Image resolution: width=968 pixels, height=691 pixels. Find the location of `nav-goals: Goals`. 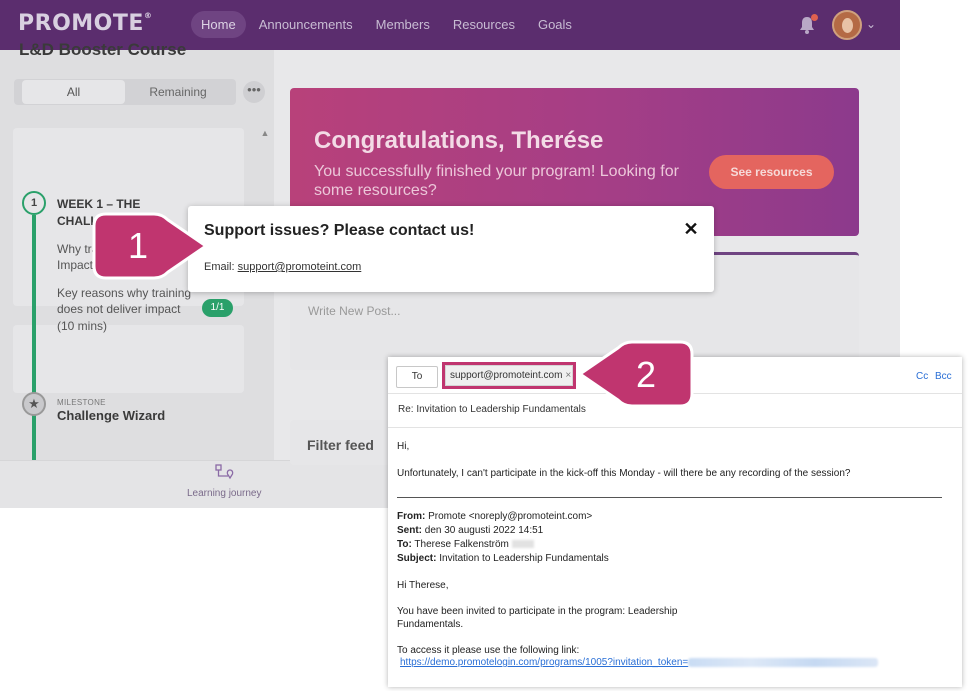

nav-goals: Goals is located at coordinates (555, 24).